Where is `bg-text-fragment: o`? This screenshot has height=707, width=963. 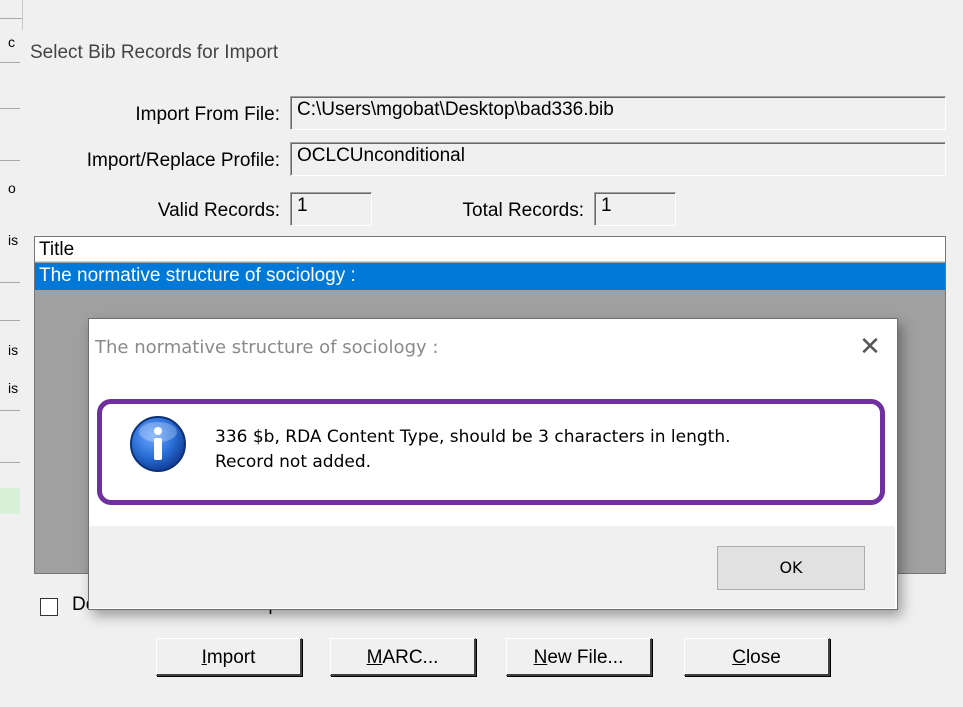 bg-text-fragment: o is located at coordinates (12, 188).